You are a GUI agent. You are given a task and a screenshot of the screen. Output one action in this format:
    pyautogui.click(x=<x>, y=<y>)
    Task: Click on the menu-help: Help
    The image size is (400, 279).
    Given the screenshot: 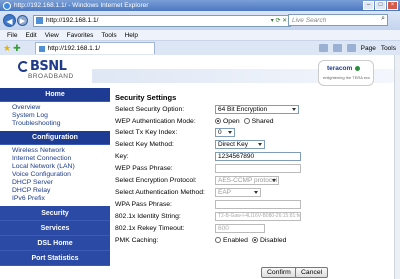 What is the action you would take?
    pyautogui.click(x=131, y=35)
    